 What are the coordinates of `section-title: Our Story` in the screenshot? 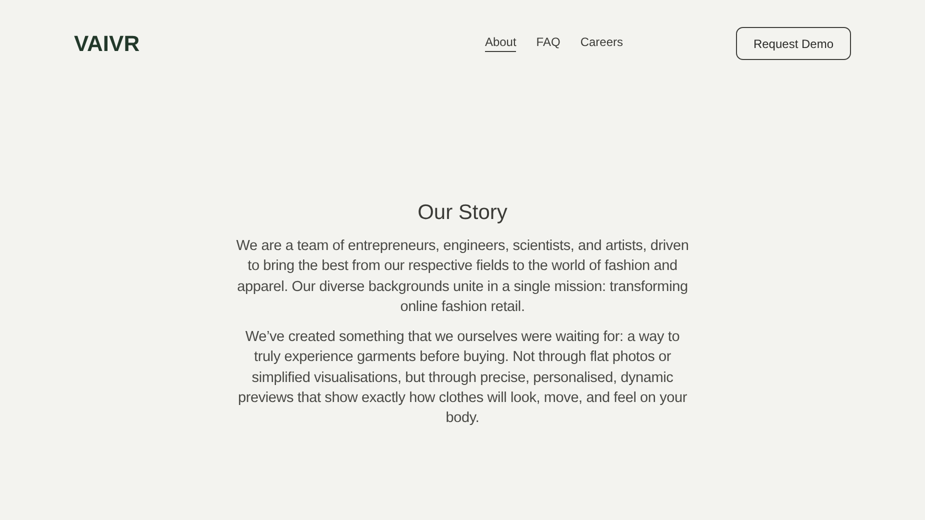 It's located at (463, 213).